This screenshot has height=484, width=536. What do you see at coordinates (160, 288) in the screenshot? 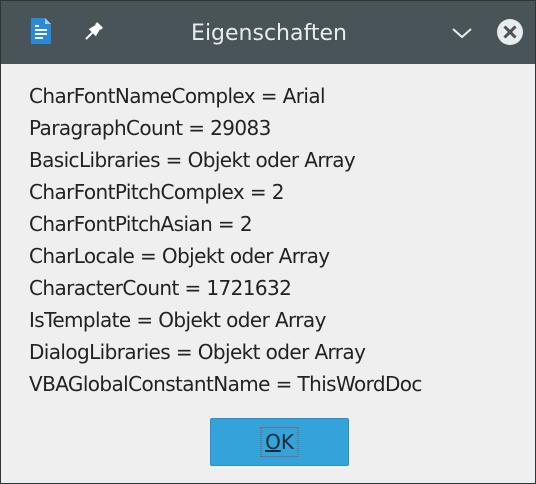
I see `property-line: CharacterCount = 1721632` at bounding box center [160, 288].